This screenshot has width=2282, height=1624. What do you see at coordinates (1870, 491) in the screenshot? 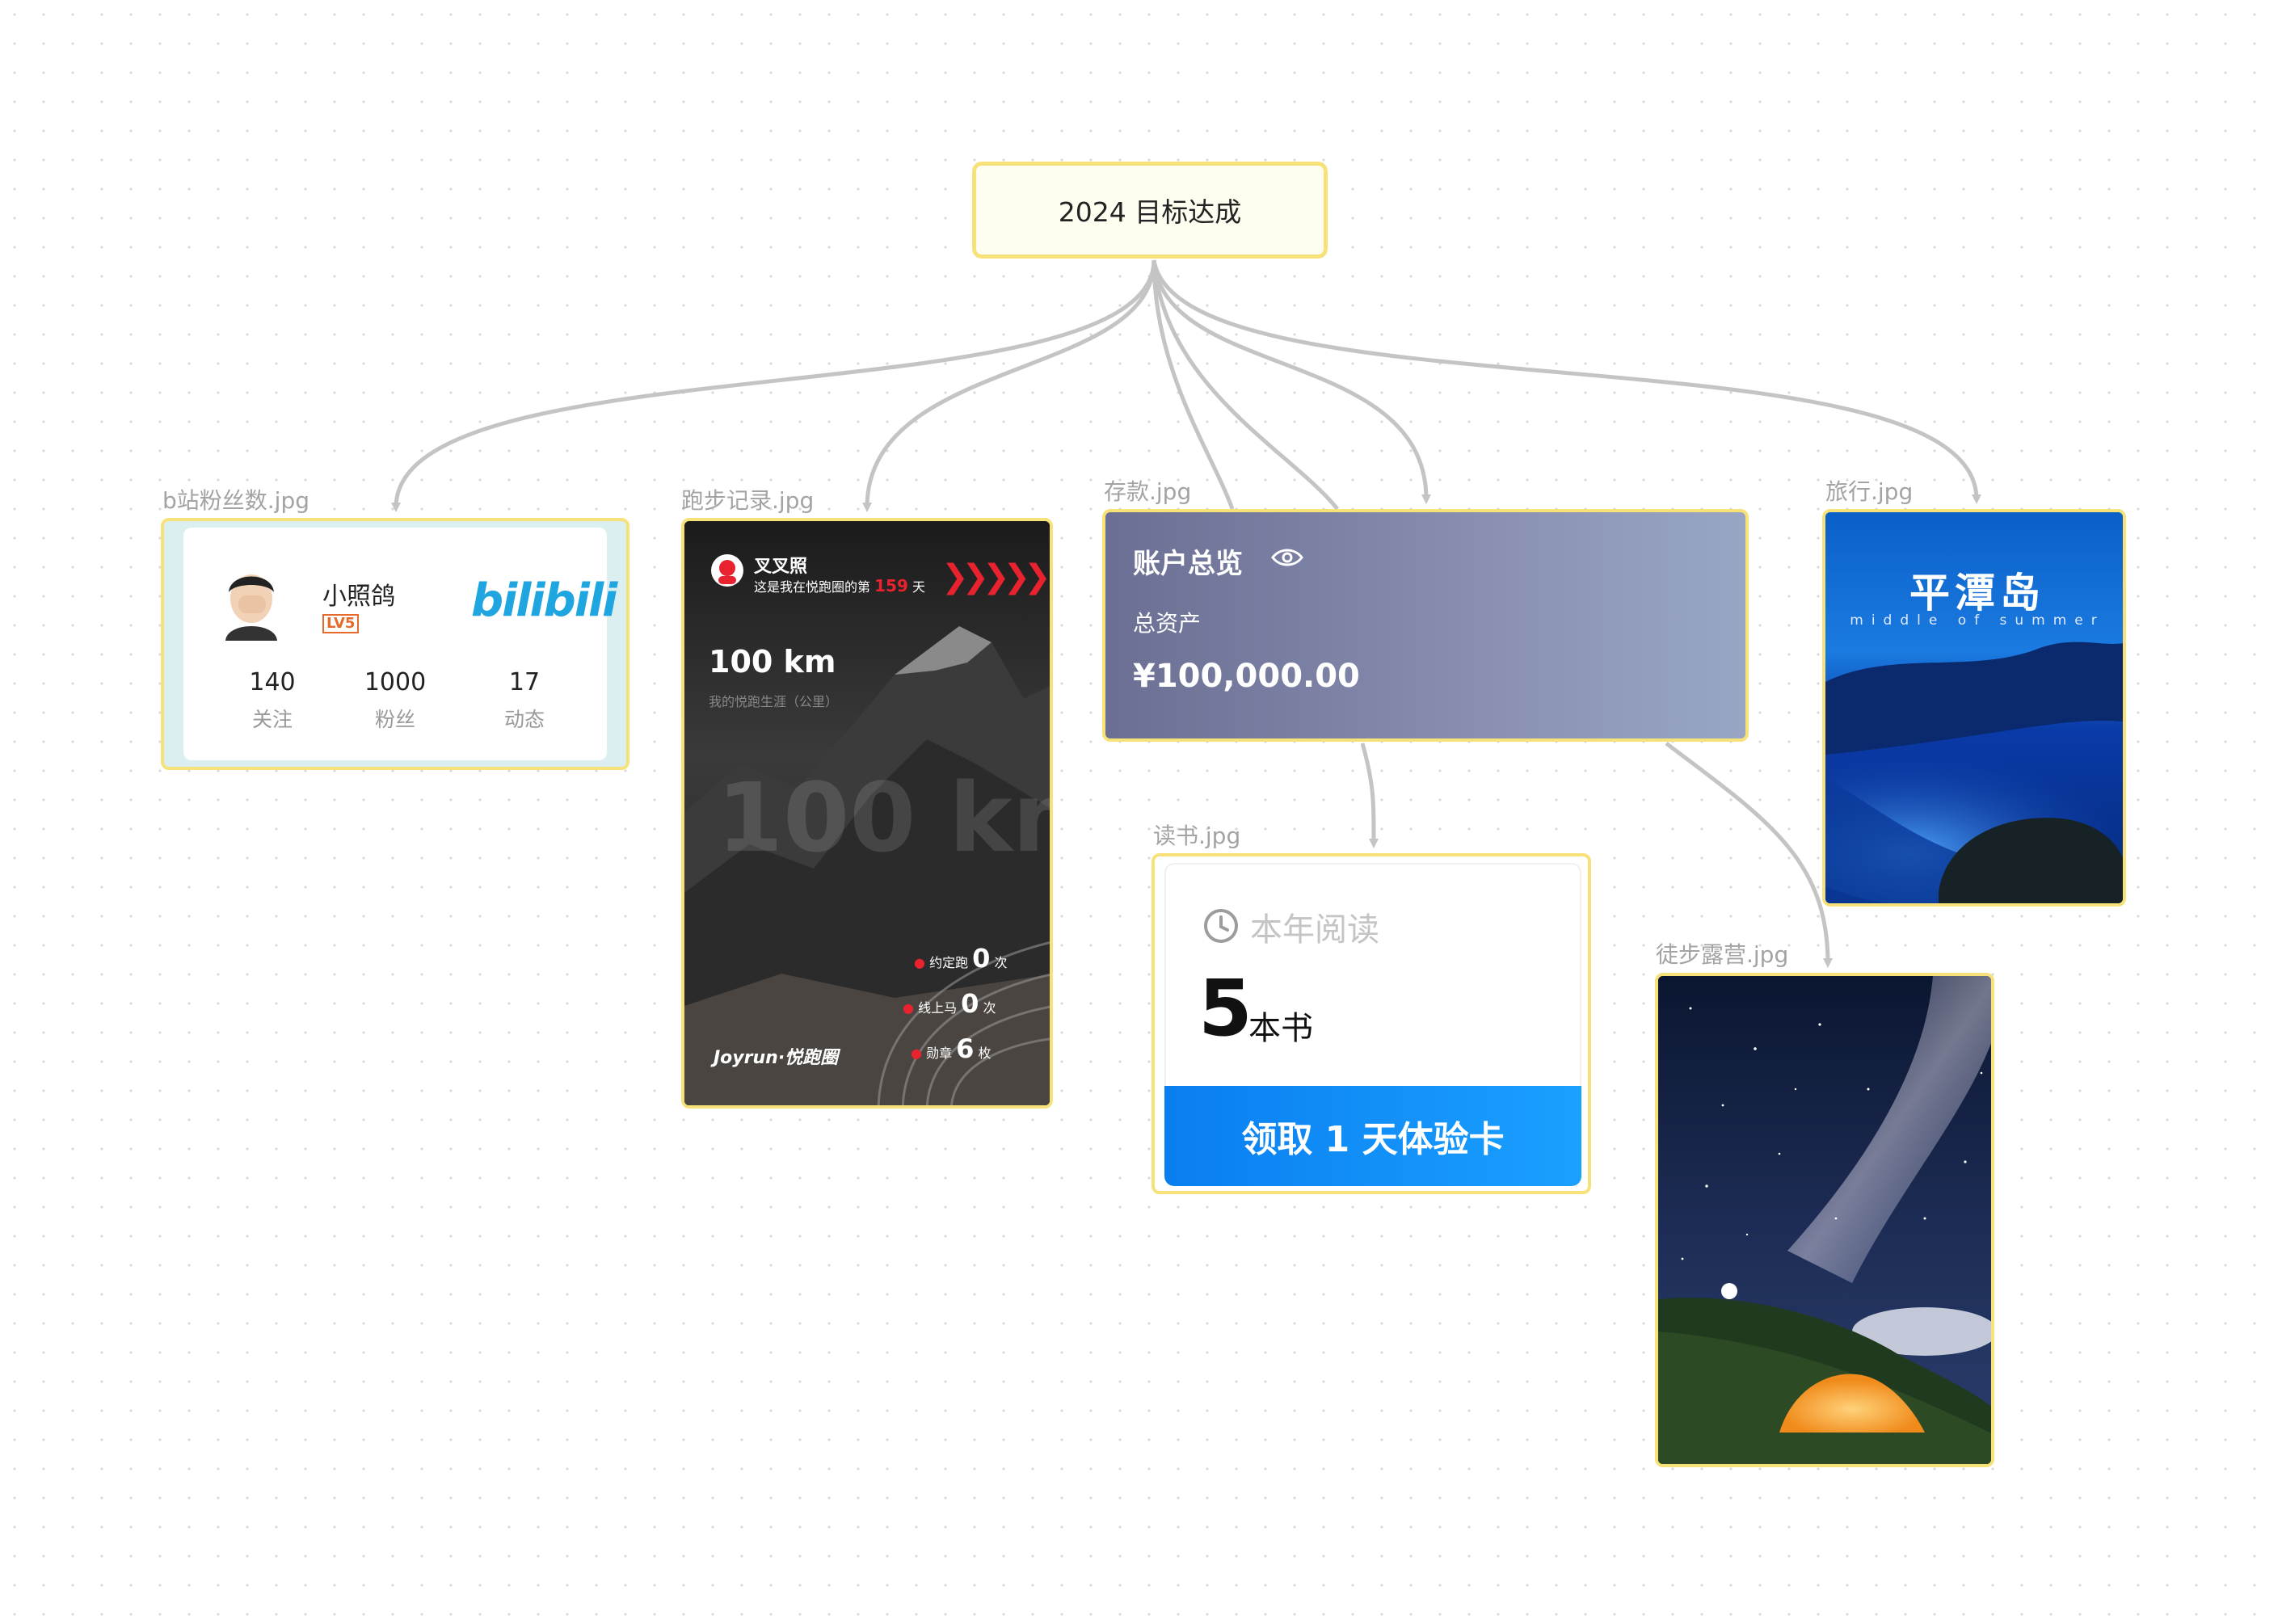
I see `file-label-travel: 旅行.jpg` at bounding box center [1870, 491].